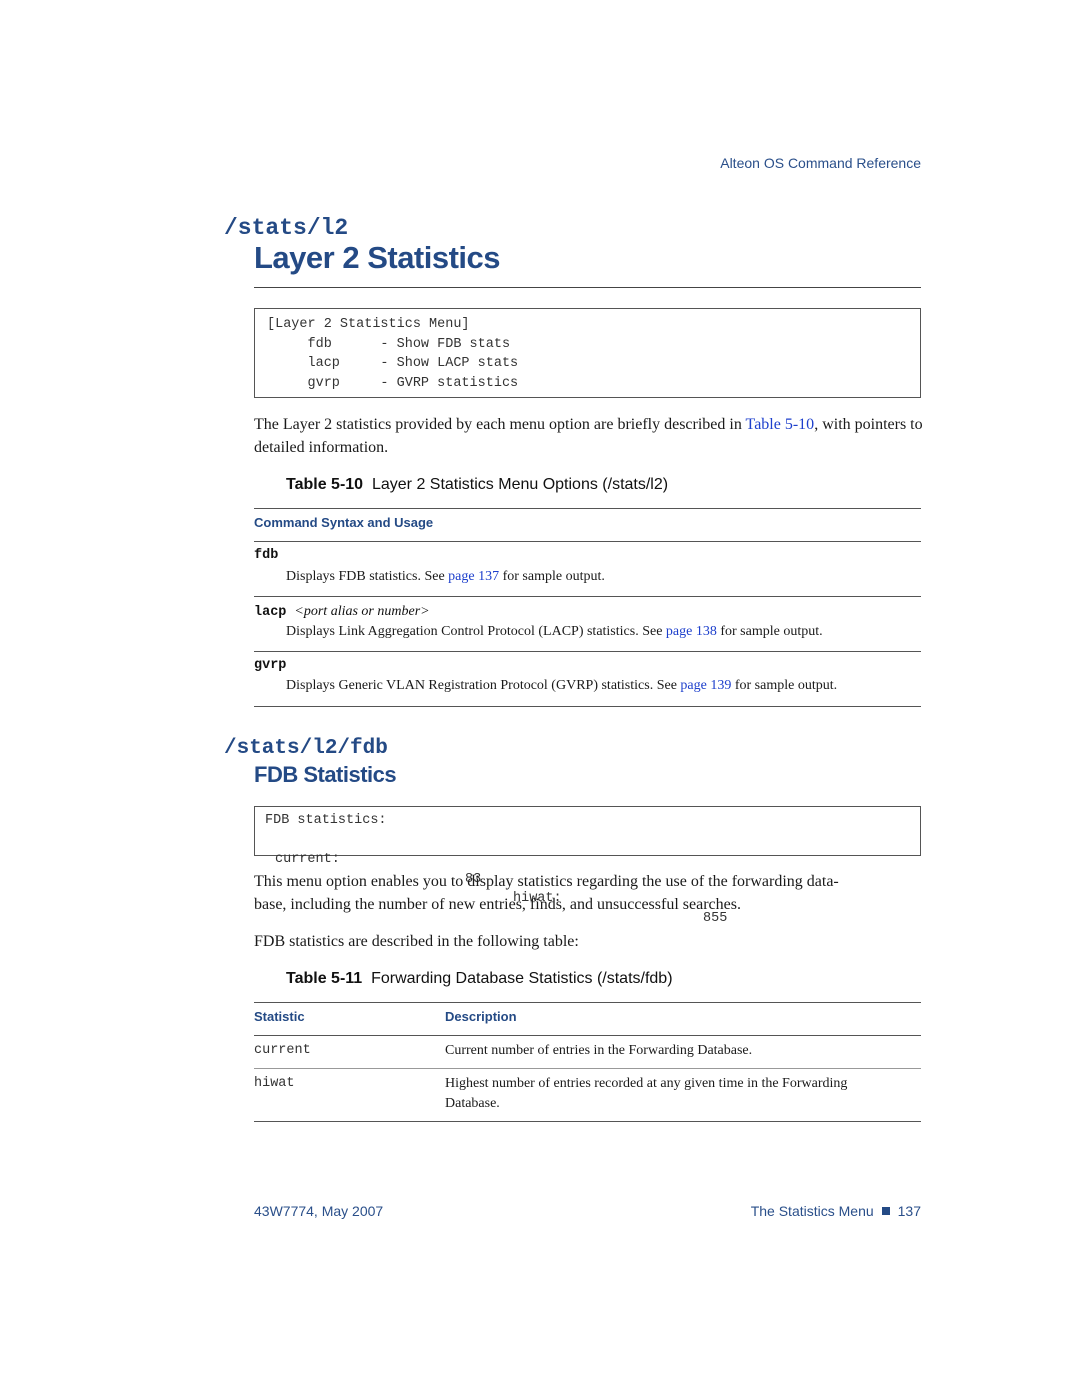 The image size is (1080, 1397). I want to click on section-command-path: /stats/l2/fdb, so click(306, 748).